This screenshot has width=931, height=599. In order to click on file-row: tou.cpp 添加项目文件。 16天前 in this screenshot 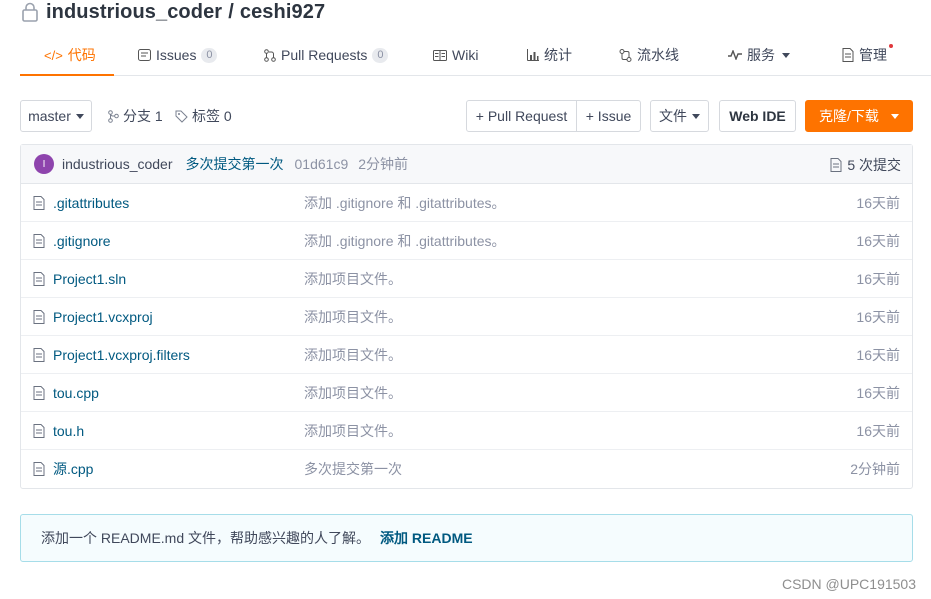, I will do `click(466, 393)`.